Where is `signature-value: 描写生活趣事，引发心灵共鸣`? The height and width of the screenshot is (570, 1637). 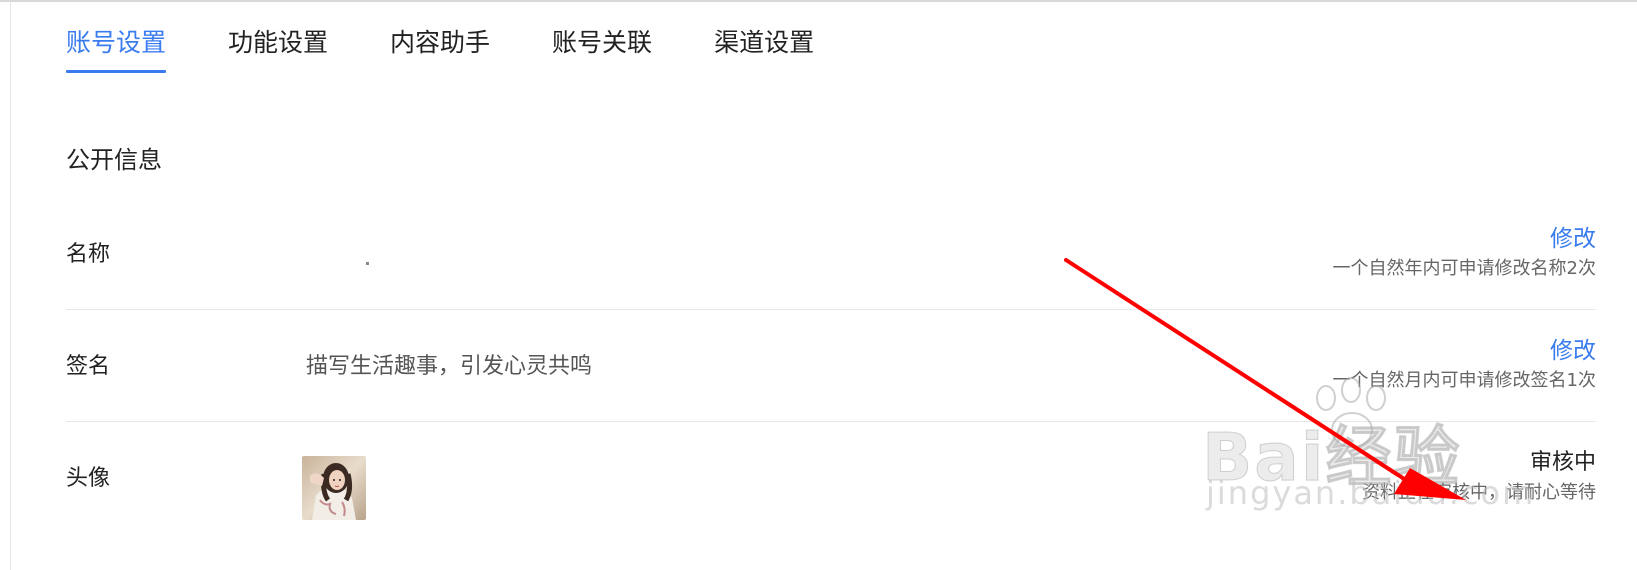 signature-value: 描写生活趣事，引发心灵共鸣 is located at coordinates (449, 366).